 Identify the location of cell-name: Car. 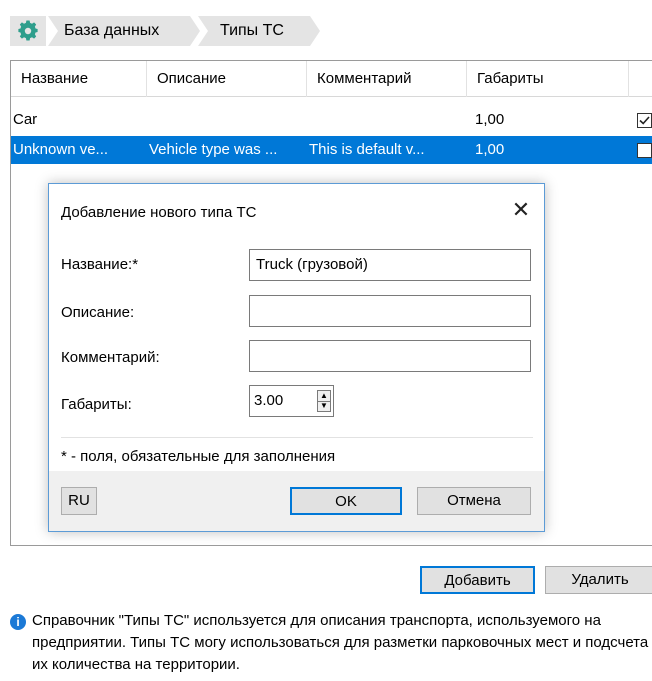
(25, 119).